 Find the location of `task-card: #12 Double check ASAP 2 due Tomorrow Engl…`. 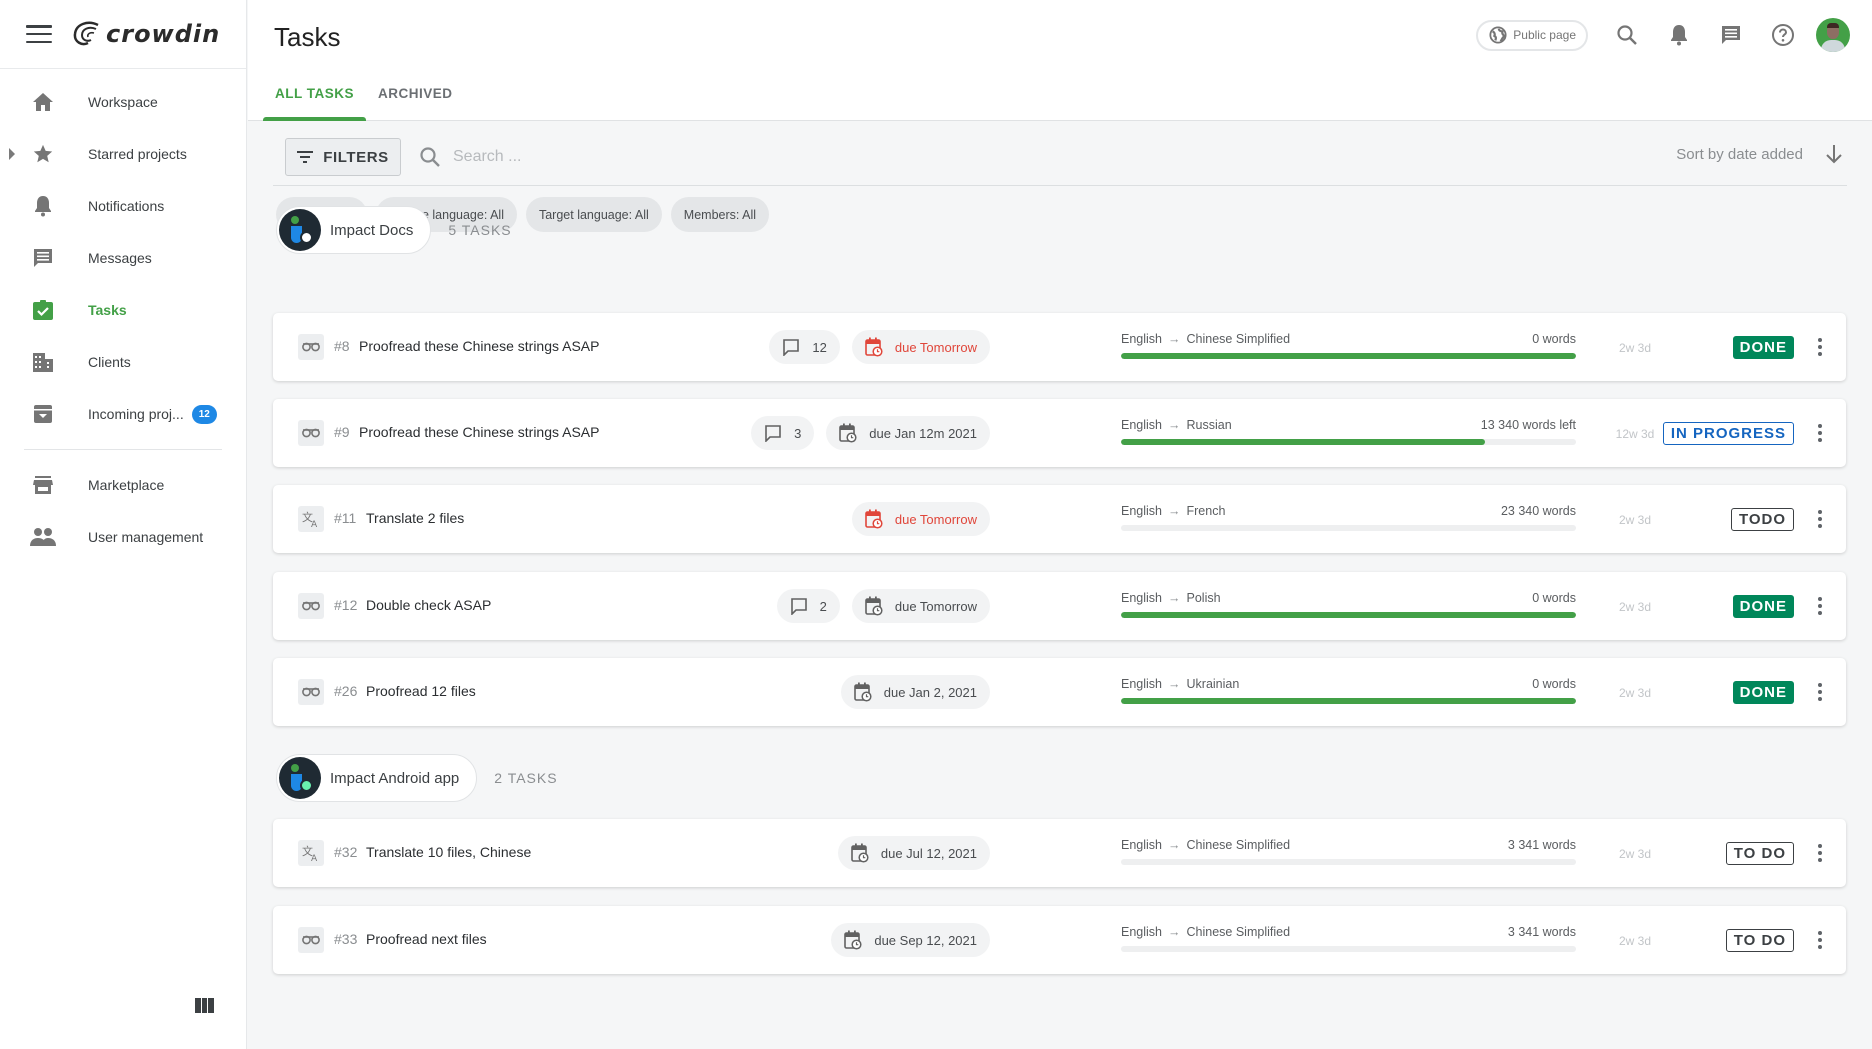

task-card: #12 Double check ASAP 2 due Tomorrow Engl… is located at coordinates (1059, 606).